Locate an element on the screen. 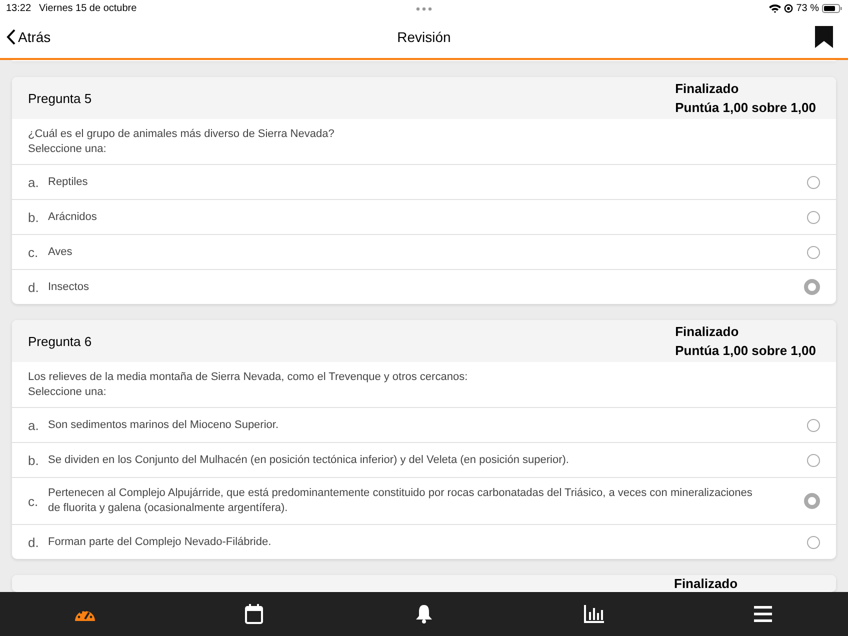  answer-text: Forman parte del Complejo Nevado-Filábride. is located at coordinates (160, 542).